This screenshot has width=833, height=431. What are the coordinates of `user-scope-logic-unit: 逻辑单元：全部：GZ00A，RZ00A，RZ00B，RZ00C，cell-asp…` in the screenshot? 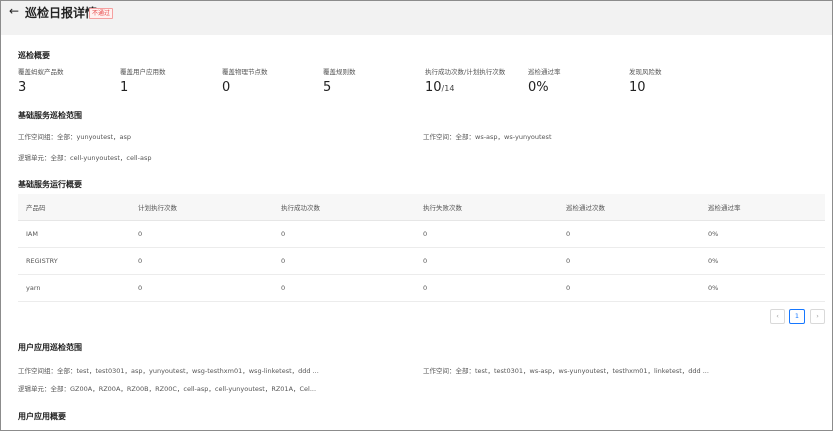 It's located at (167, 389).